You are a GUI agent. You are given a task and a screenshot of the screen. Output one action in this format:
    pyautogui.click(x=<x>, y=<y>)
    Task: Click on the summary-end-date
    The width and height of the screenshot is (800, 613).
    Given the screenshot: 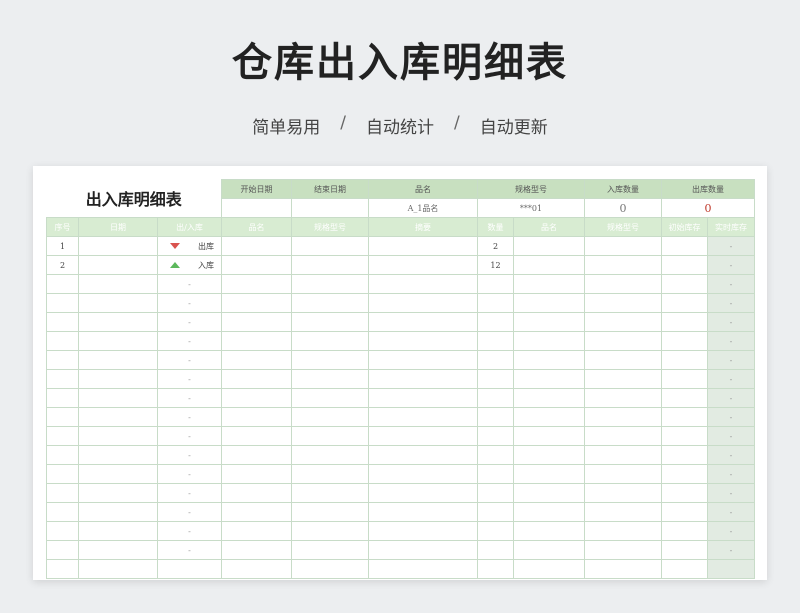 What is the action you would take?
    pyautogui.click(x=330, y=208)
    